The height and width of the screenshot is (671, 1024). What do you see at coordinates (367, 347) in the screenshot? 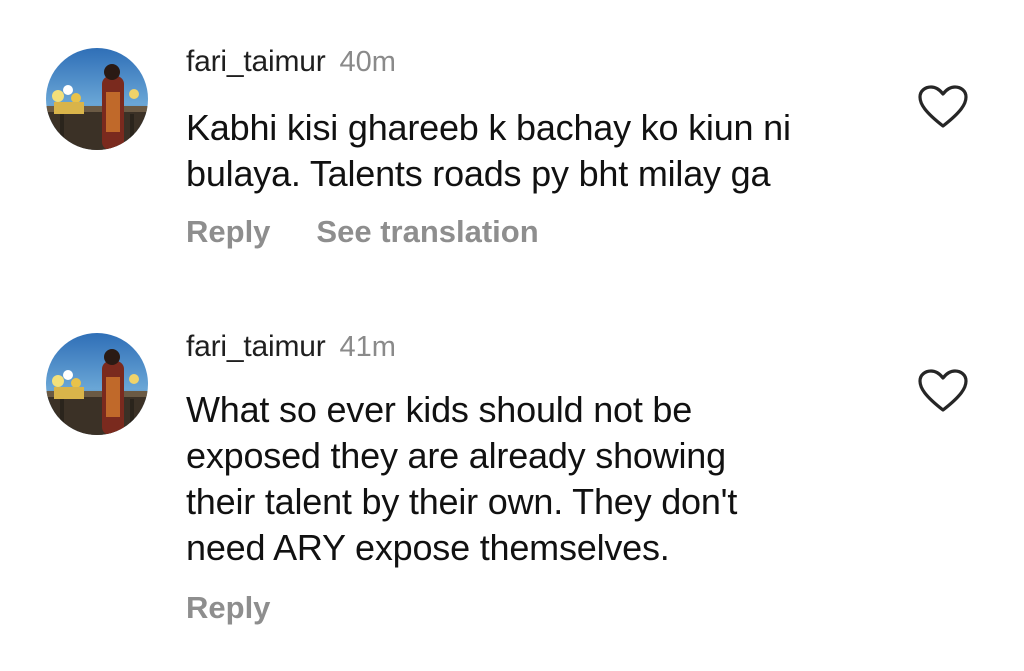
I see `timestamp: 41m` at bounding box center [367, 347].